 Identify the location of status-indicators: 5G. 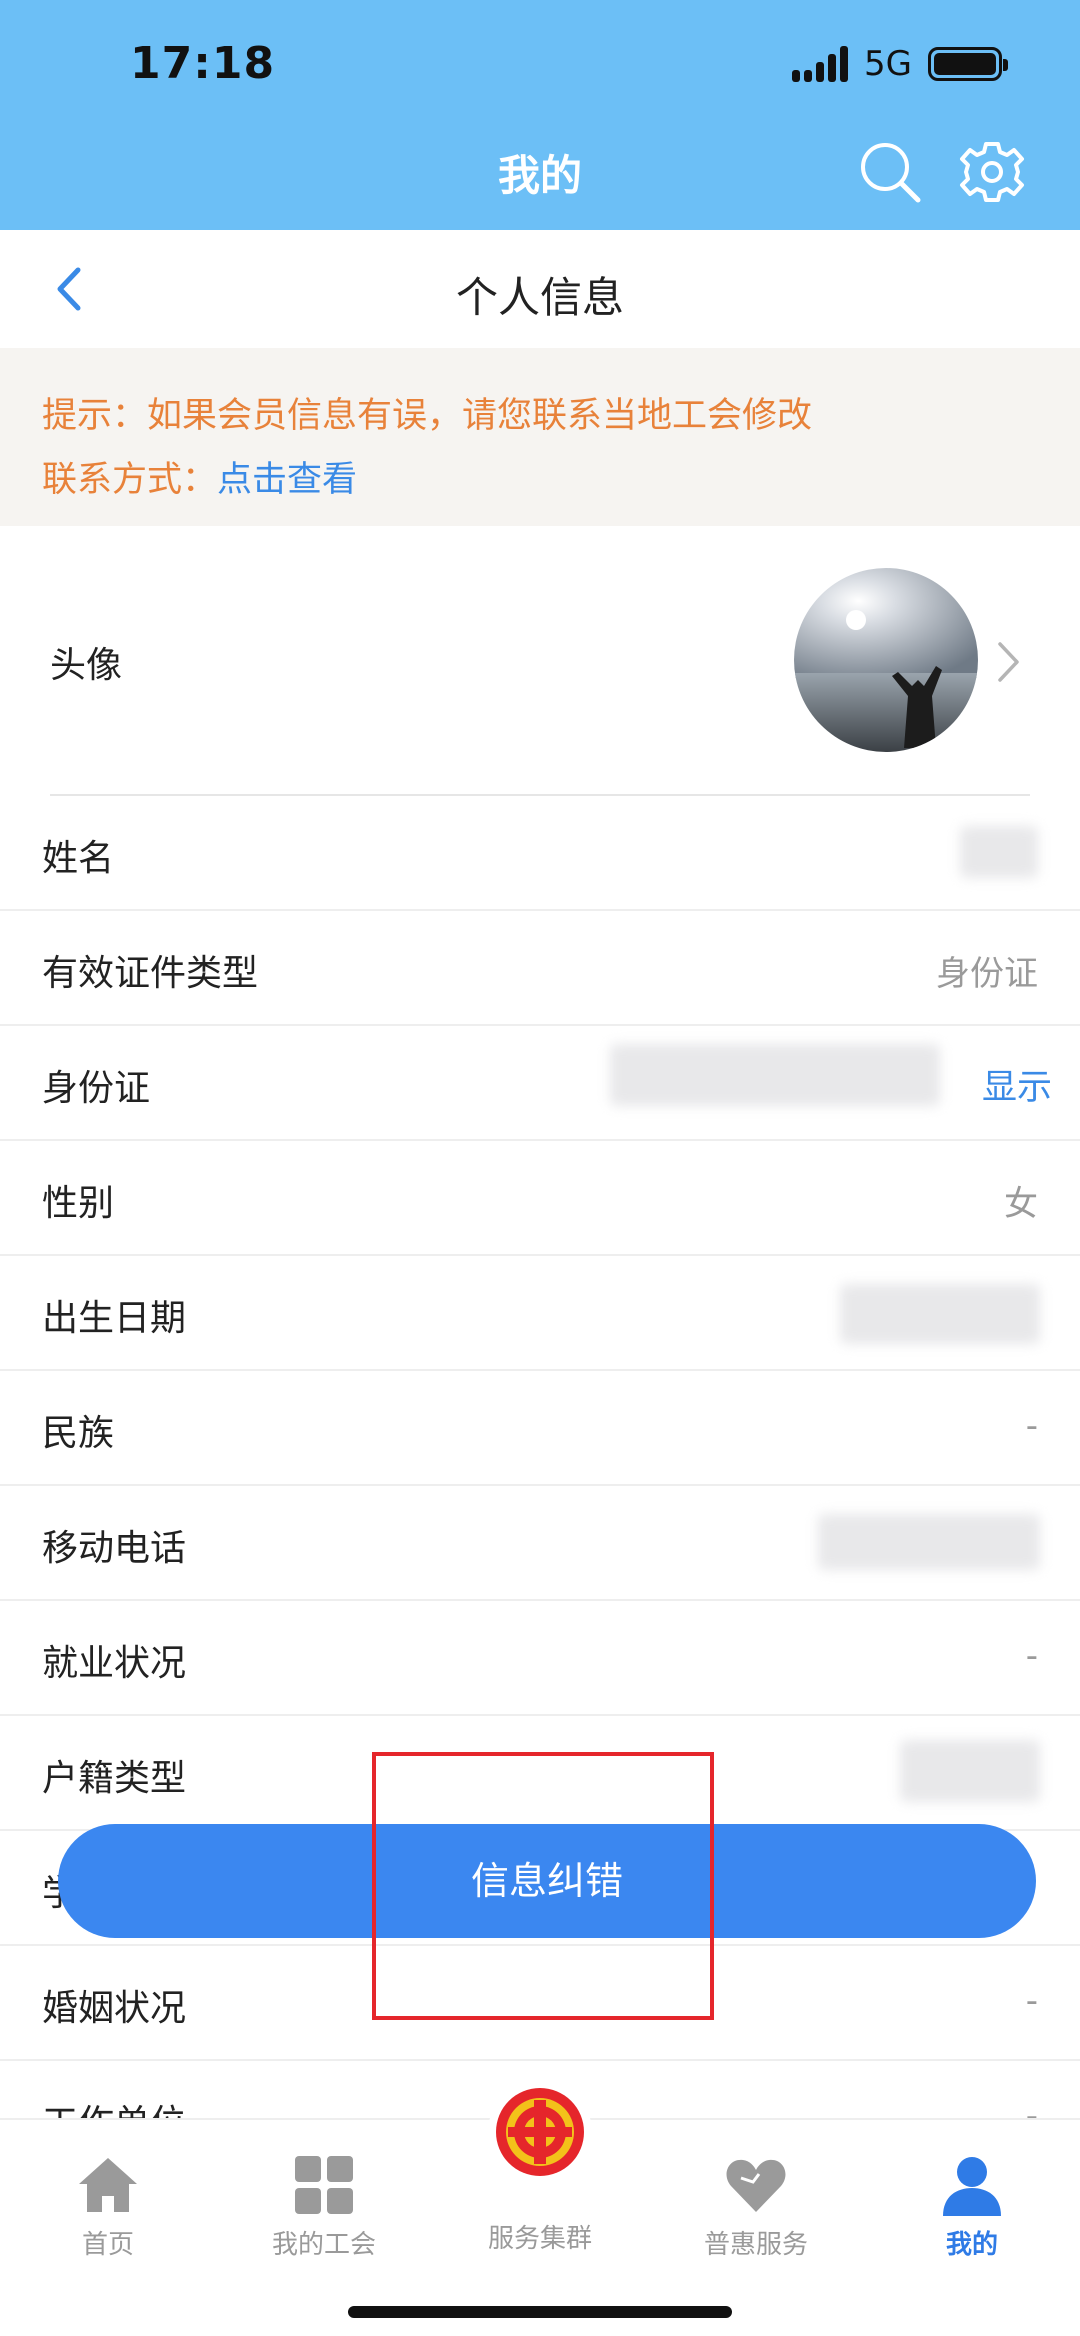
(900, 64).